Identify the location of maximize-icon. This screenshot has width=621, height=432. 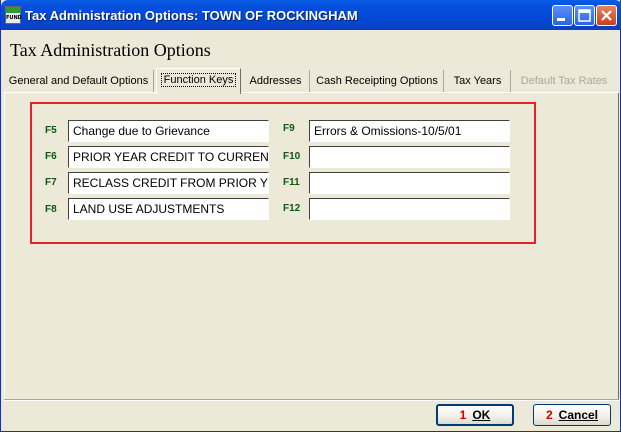
(584, 15).